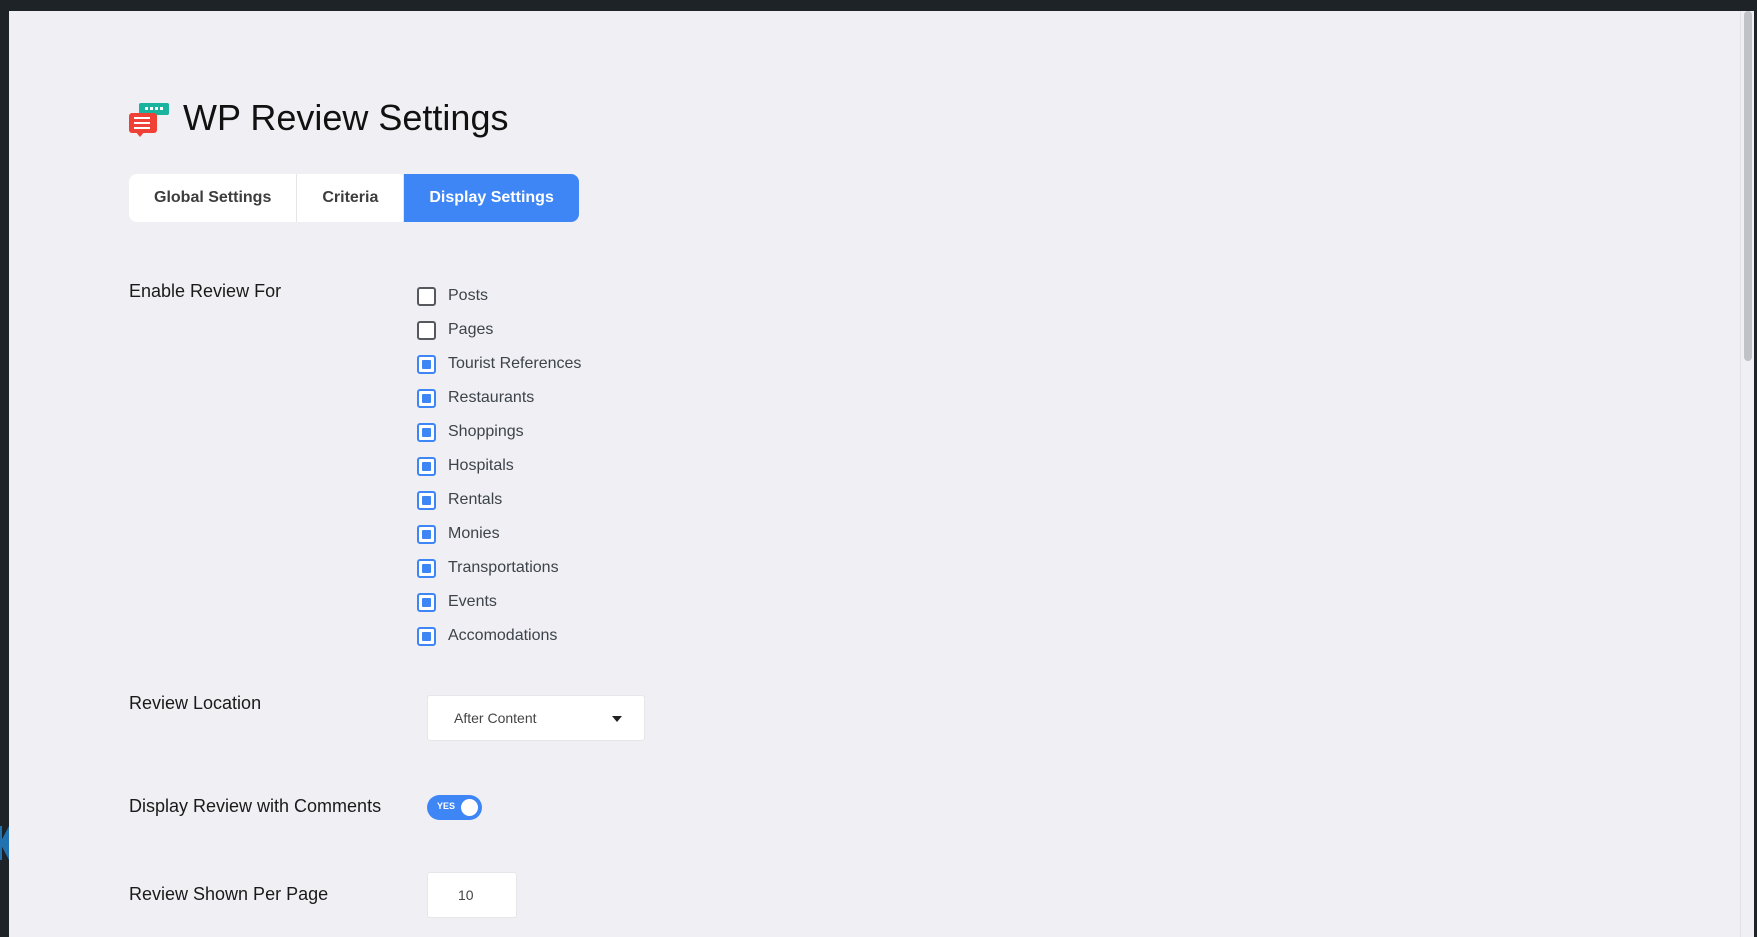  I want to click on checkbox-transportations: Transportations, so click(499, 568).